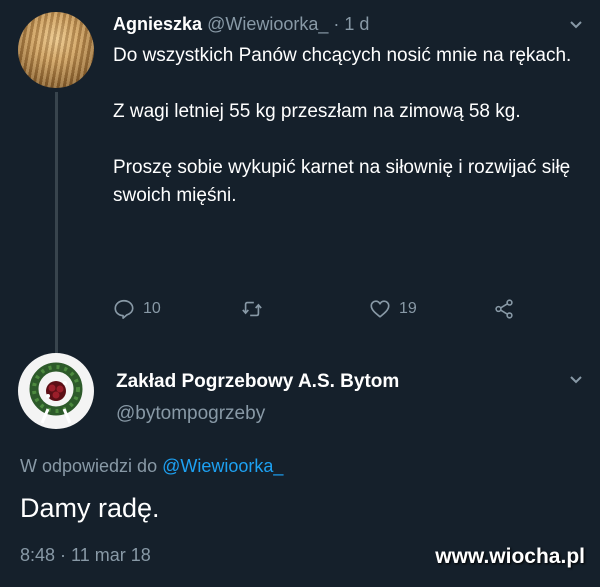  Describe the element at coordinates (393, 309) in the screenshot. I see `like-button: 19` at that location.